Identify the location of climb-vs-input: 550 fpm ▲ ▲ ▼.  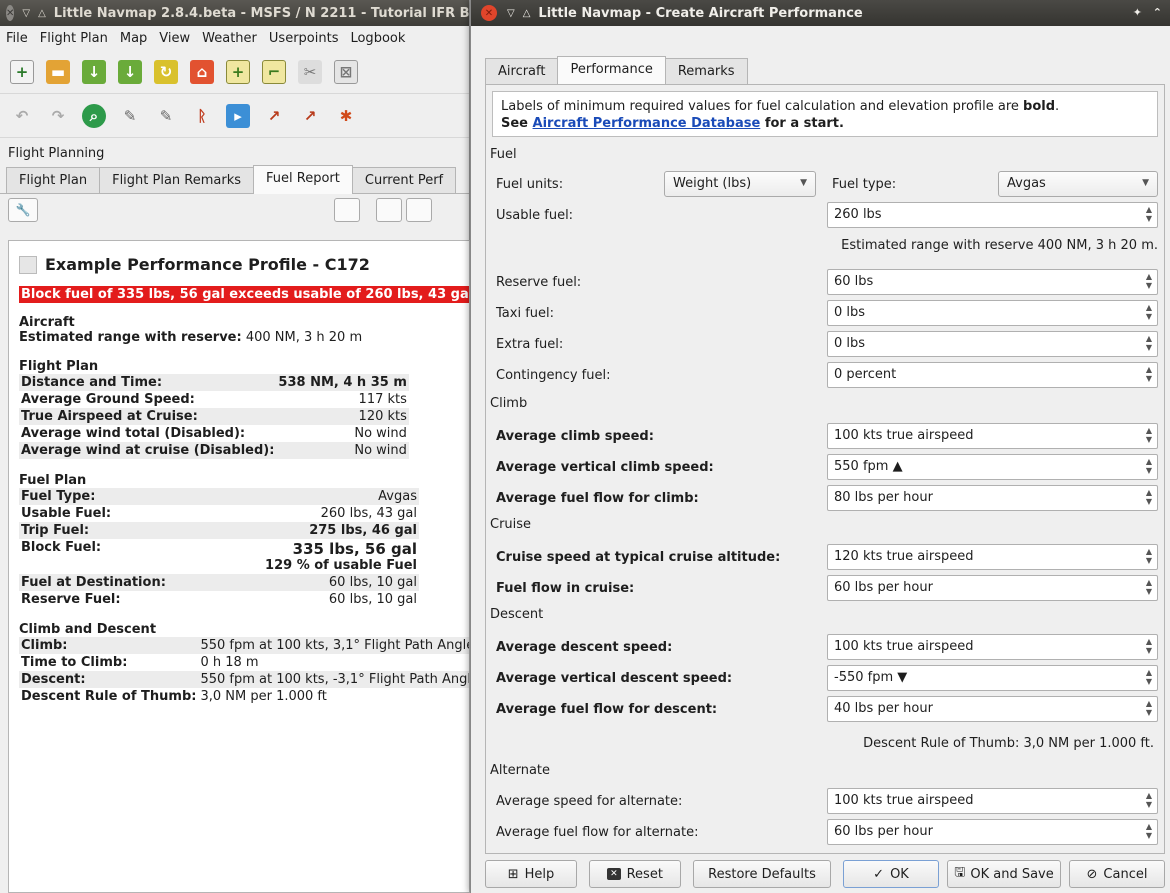
(992, 467).